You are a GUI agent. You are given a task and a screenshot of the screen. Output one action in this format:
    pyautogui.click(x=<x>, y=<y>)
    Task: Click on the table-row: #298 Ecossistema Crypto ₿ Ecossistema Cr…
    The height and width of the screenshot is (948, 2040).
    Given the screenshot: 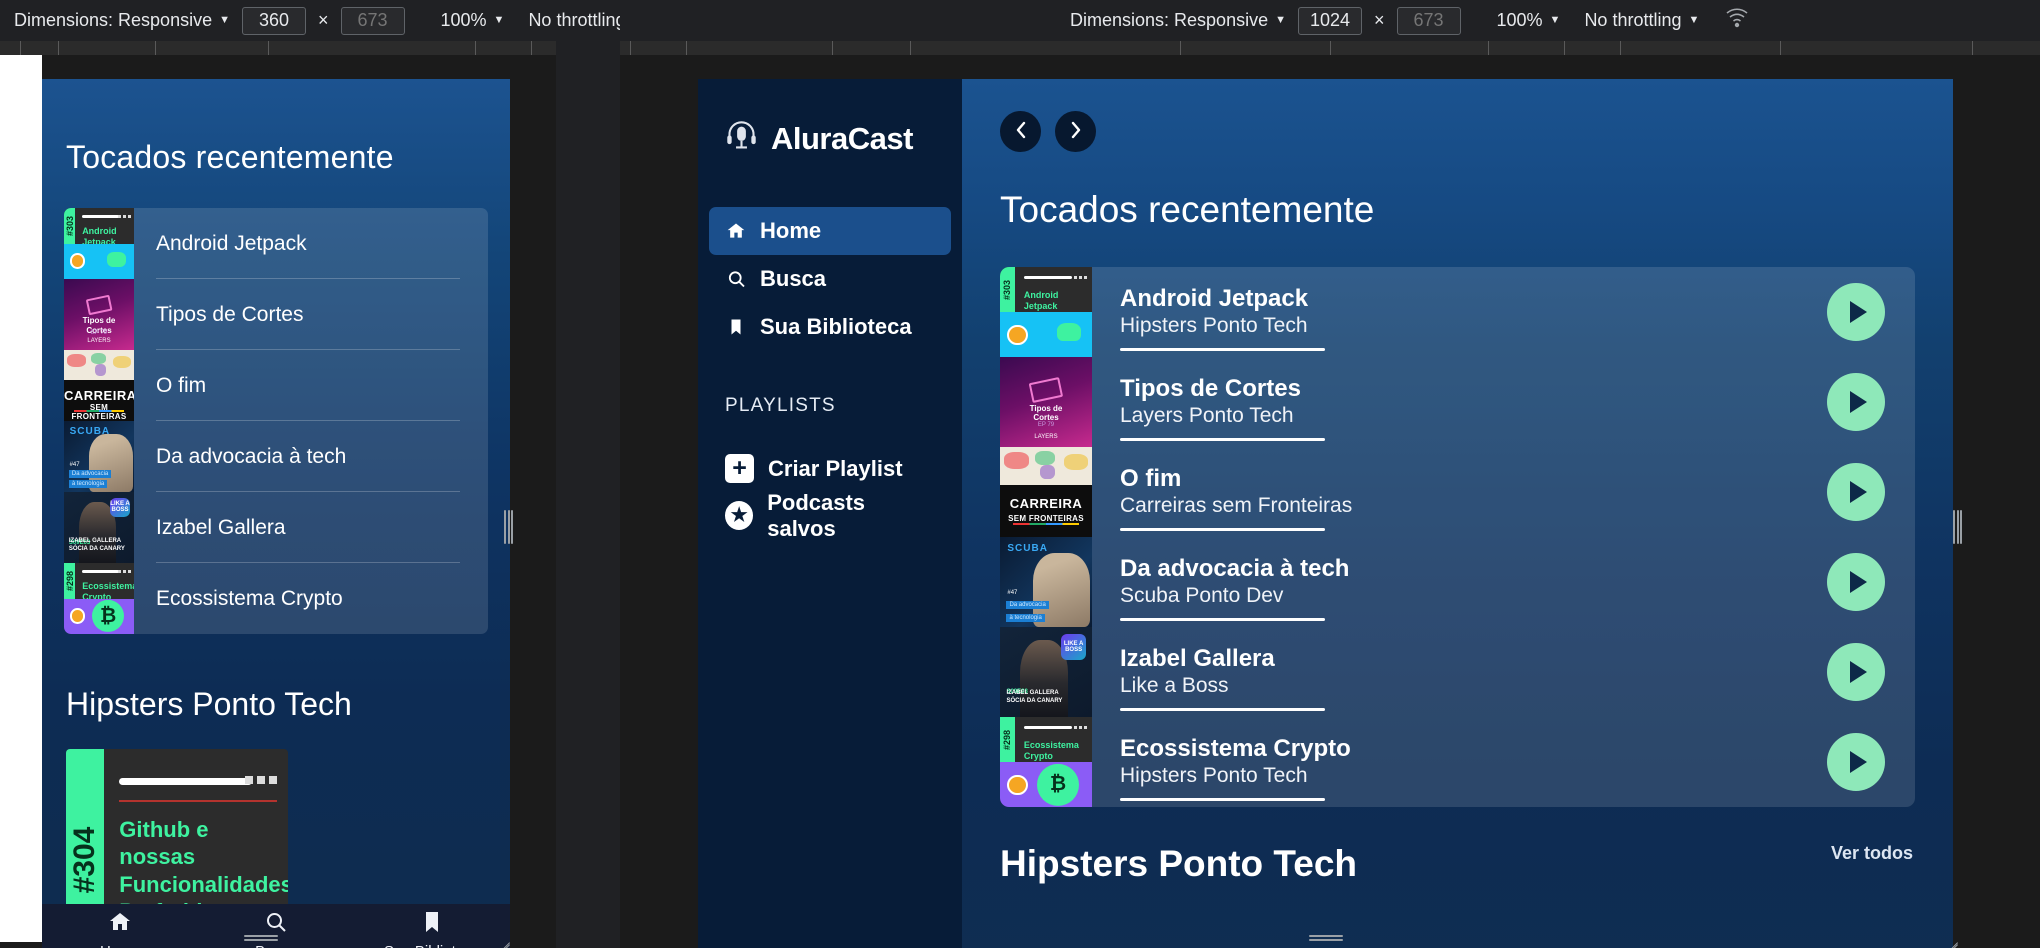 What is the action you would take?
    pyautogui.click(x=1457, y=762)
    